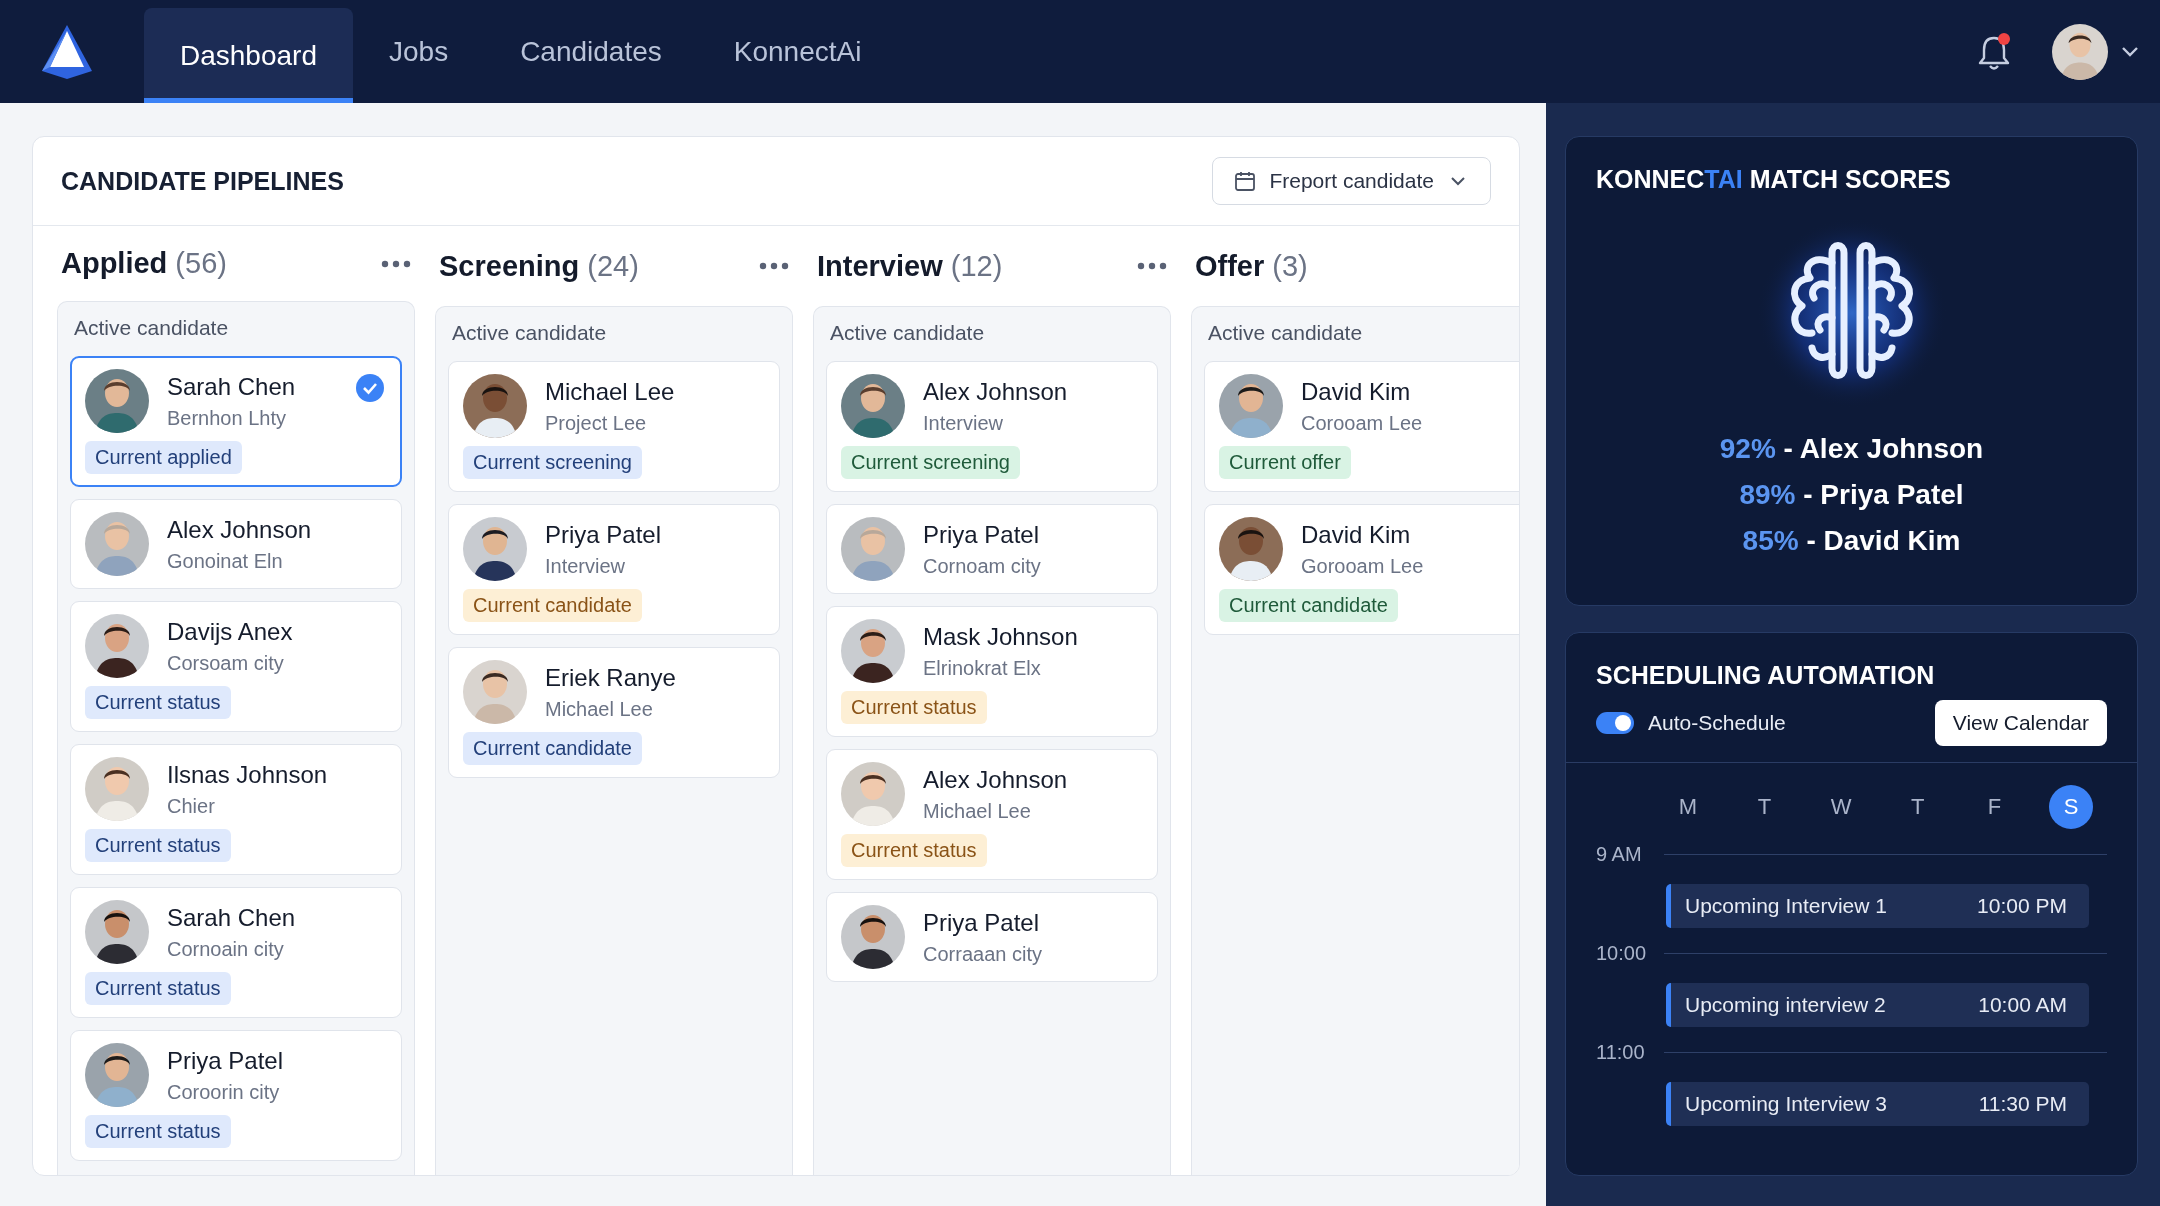 This screenshot has height=1206, width=2160. I want to click on candidate-card: Davijs Anex Corsoam city Current status, so click(236, 666).